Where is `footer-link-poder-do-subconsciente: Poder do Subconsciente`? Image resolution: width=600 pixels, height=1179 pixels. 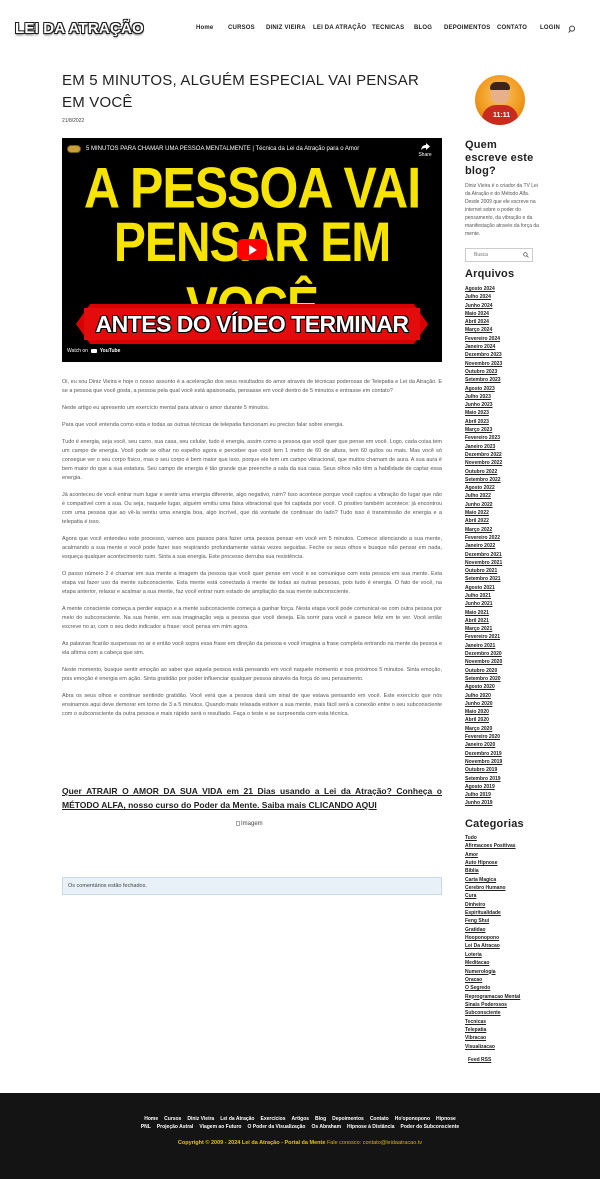 footer-link-poder-do-subconsciente: Poder do Subconsciente is located at coordinates (430, 1127).